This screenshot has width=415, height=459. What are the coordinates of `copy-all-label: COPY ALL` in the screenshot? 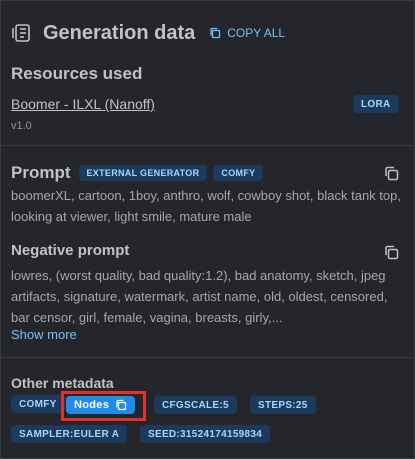 It's located at (256, 33).